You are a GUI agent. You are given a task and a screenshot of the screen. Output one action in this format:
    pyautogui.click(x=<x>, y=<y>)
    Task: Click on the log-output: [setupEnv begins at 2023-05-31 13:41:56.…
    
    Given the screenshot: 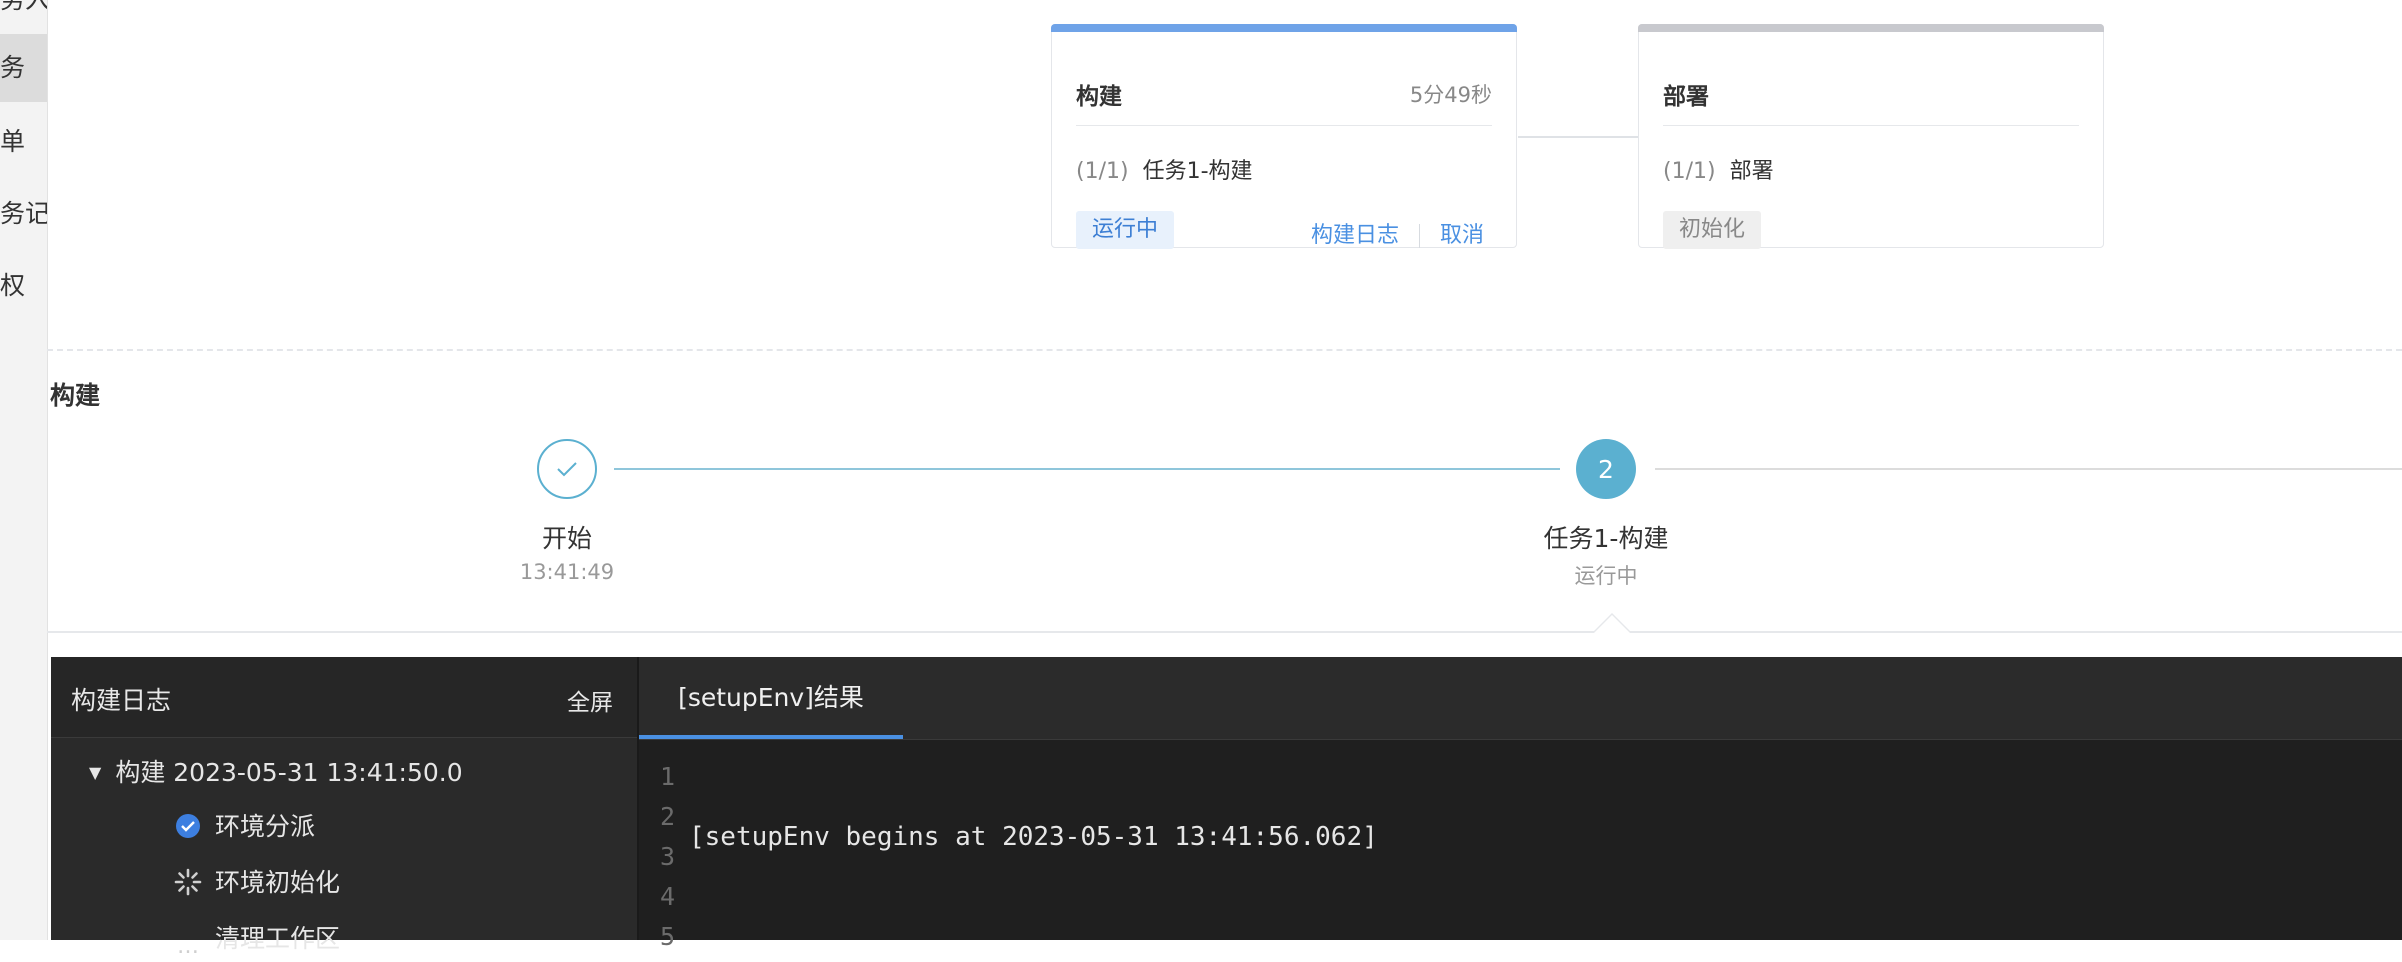 What is the action you would take?
    pyautogui.click(x=1033, y=837)
    